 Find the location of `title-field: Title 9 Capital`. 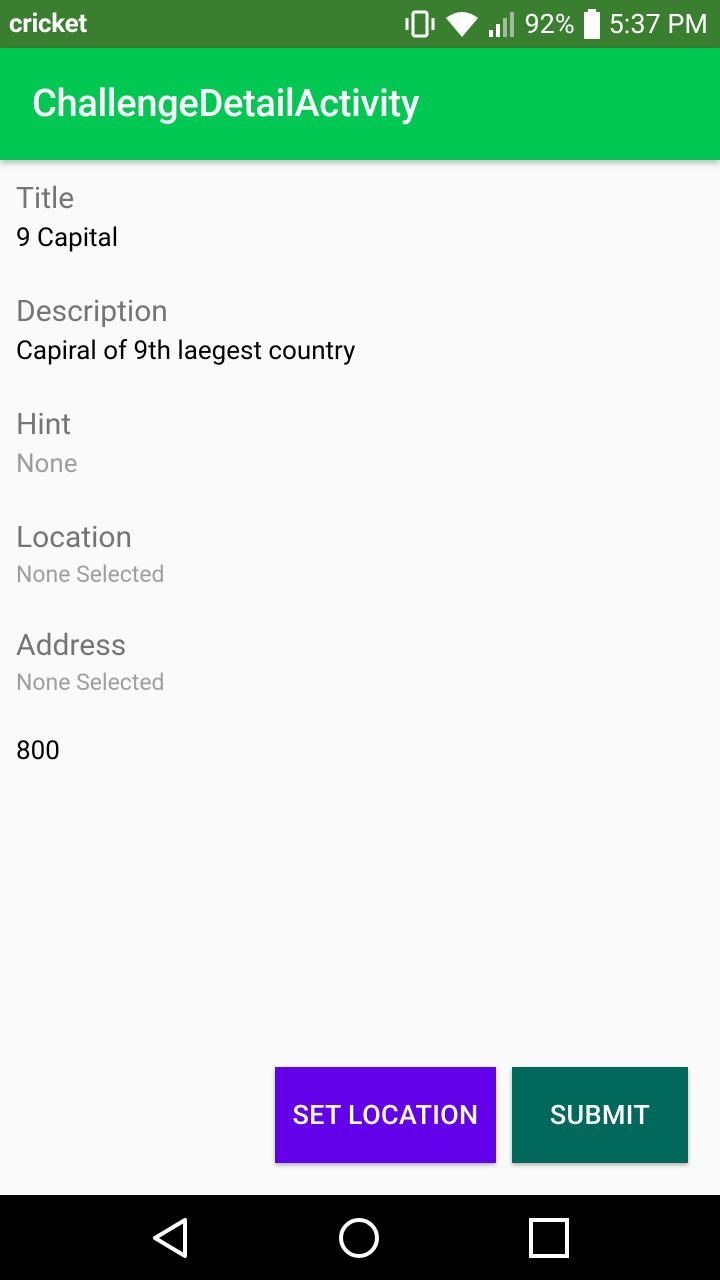

title-field: Title 9 Capital is located at coordinates (67, 217).